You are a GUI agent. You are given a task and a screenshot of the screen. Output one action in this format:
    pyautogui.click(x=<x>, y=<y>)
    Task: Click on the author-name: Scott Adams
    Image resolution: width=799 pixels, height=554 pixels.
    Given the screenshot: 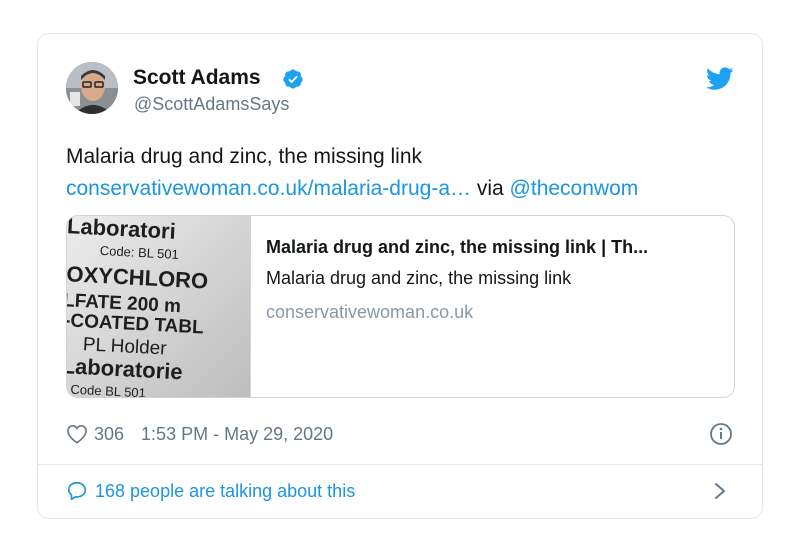 What is the action you would take?
    pyautogui.click(x=197, y=78)
    